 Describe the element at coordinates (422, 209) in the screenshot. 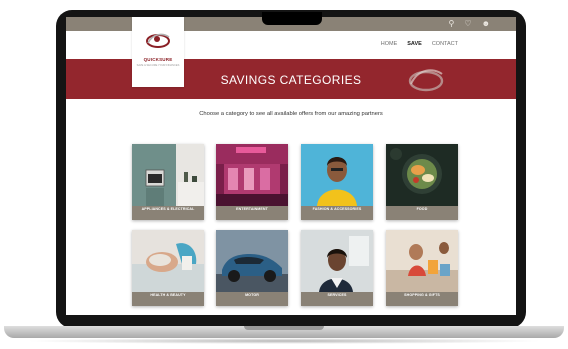

I see `category-label: FOOD` at that location.